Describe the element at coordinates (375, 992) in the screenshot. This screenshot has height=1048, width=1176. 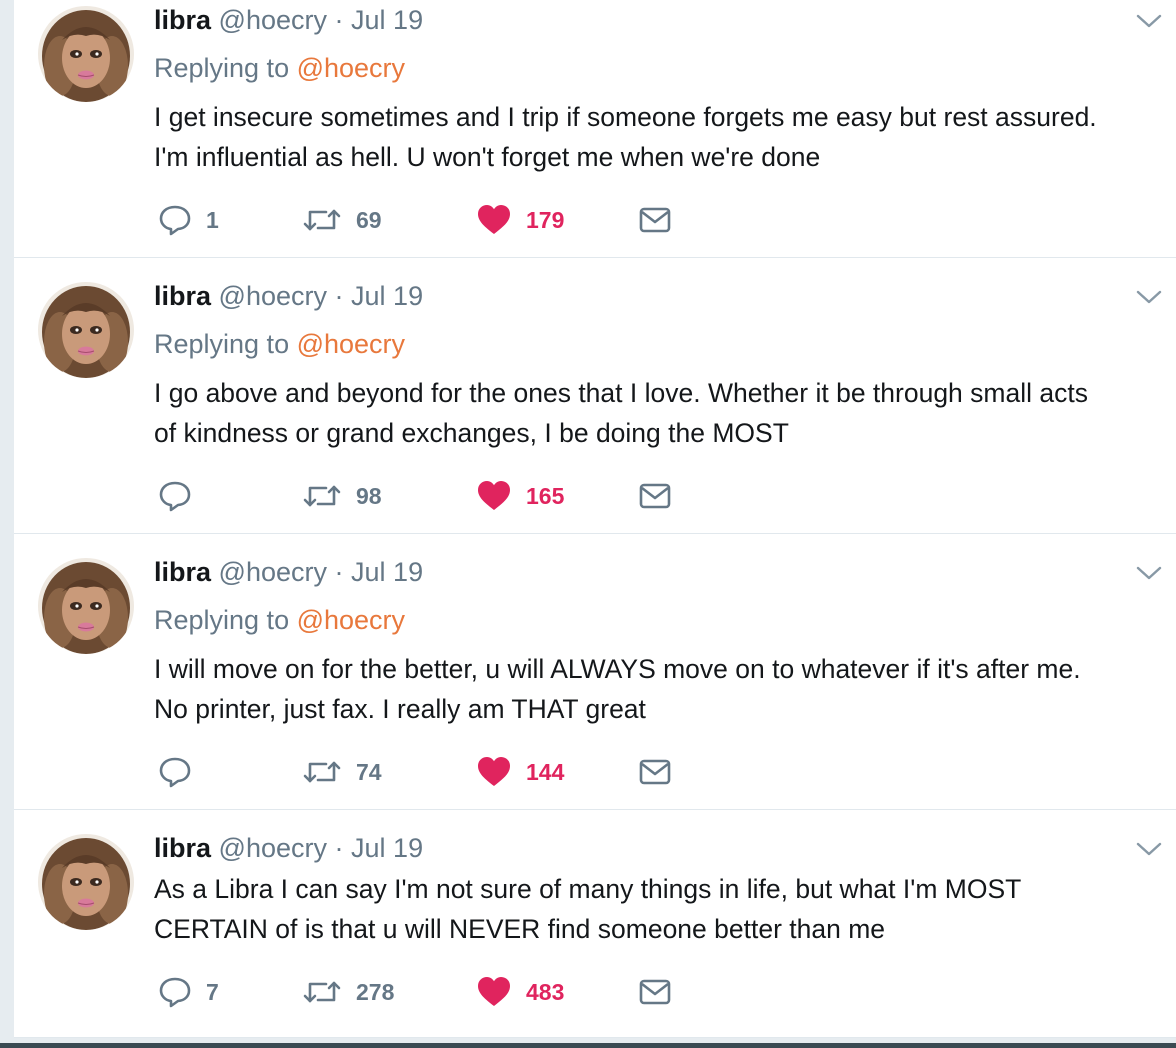
I see `retweet-count: 278` at that location.